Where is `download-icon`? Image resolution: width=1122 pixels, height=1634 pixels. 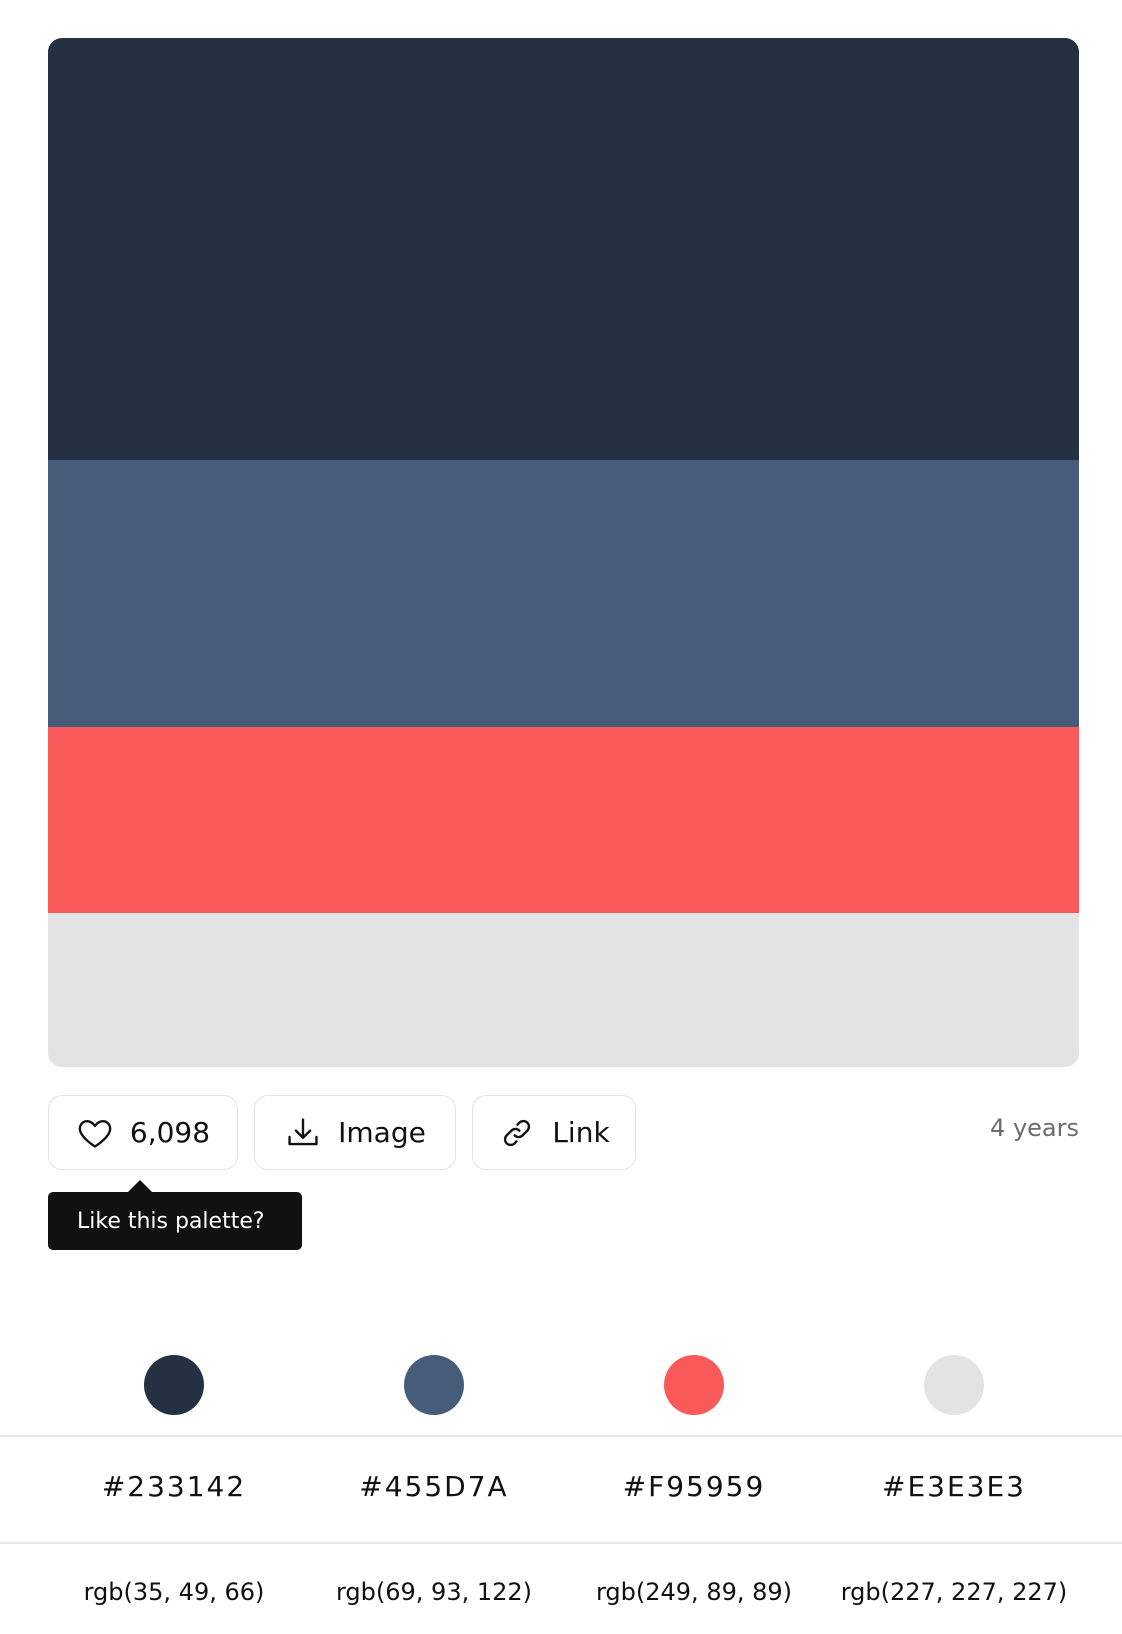 download-icon is located at coordinates (303, 1133).